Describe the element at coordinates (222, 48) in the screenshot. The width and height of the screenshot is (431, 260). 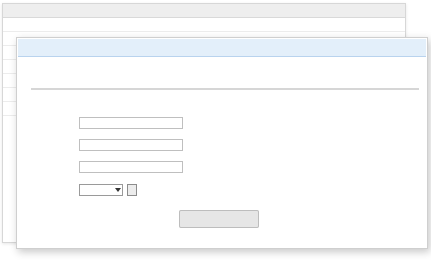
I see `notice-bar` at that location.